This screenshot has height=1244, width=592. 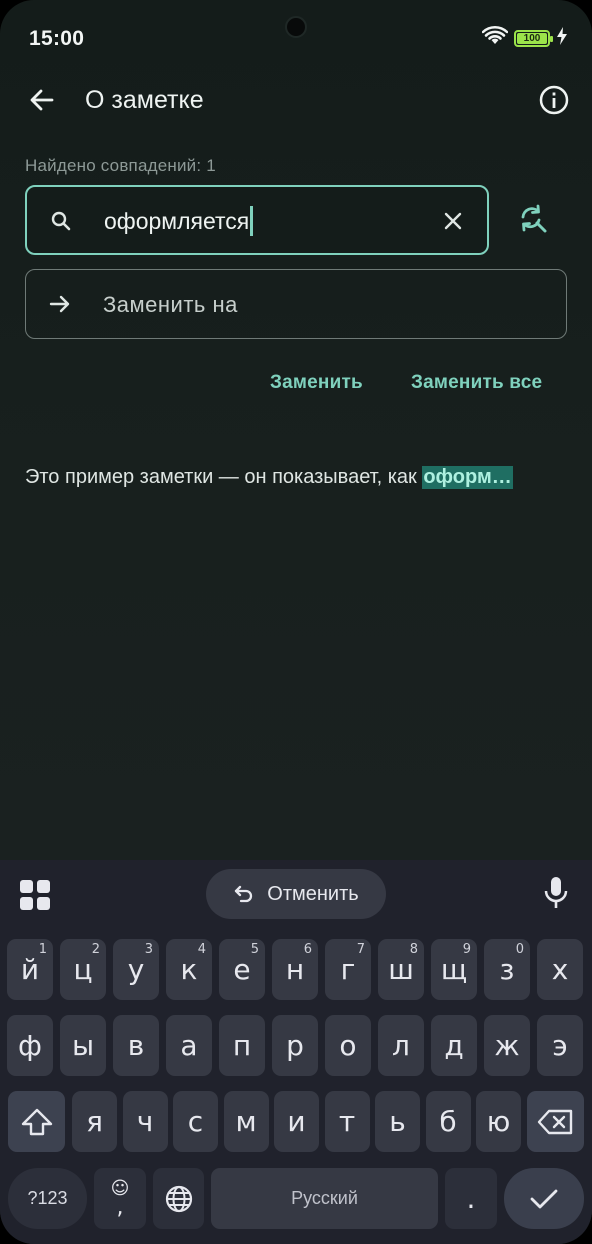 What do you see at coordinates (348, 969) in the screenshot?
I see `key-r1-6: г7` at bounding box center [348, 969].